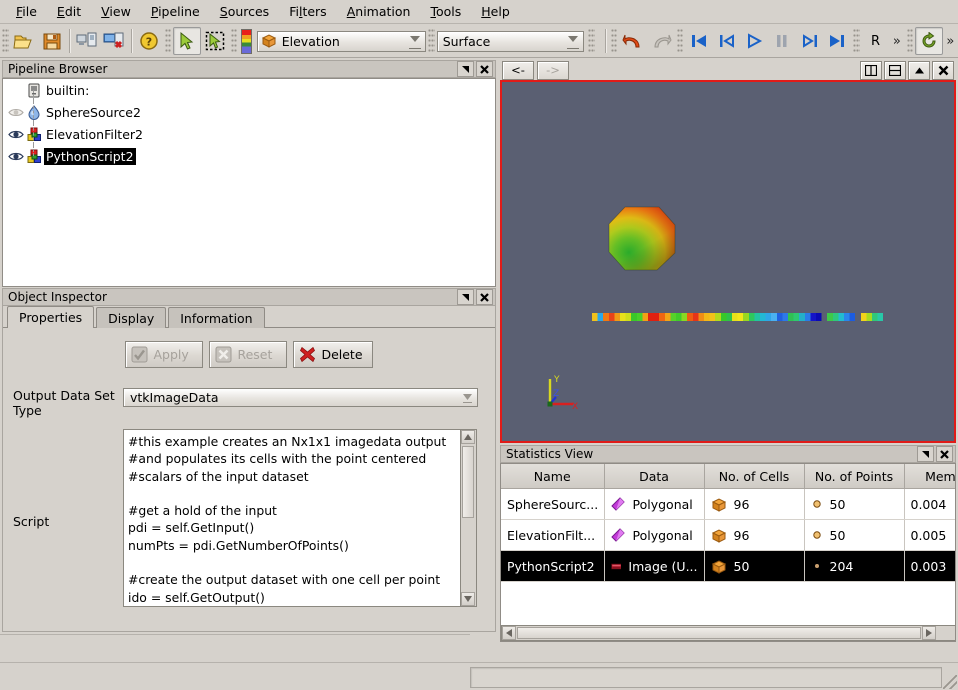  Describe the element at coordinates (26, 12) in the screenshot. I see `menu-file: FFileile` at that location.